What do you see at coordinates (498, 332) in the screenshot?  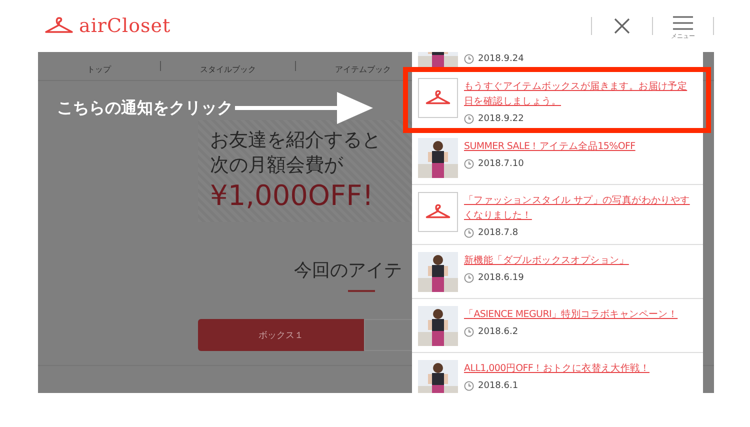 I see `notification-date: 2018.6.2` at bounding box center [498, 332].